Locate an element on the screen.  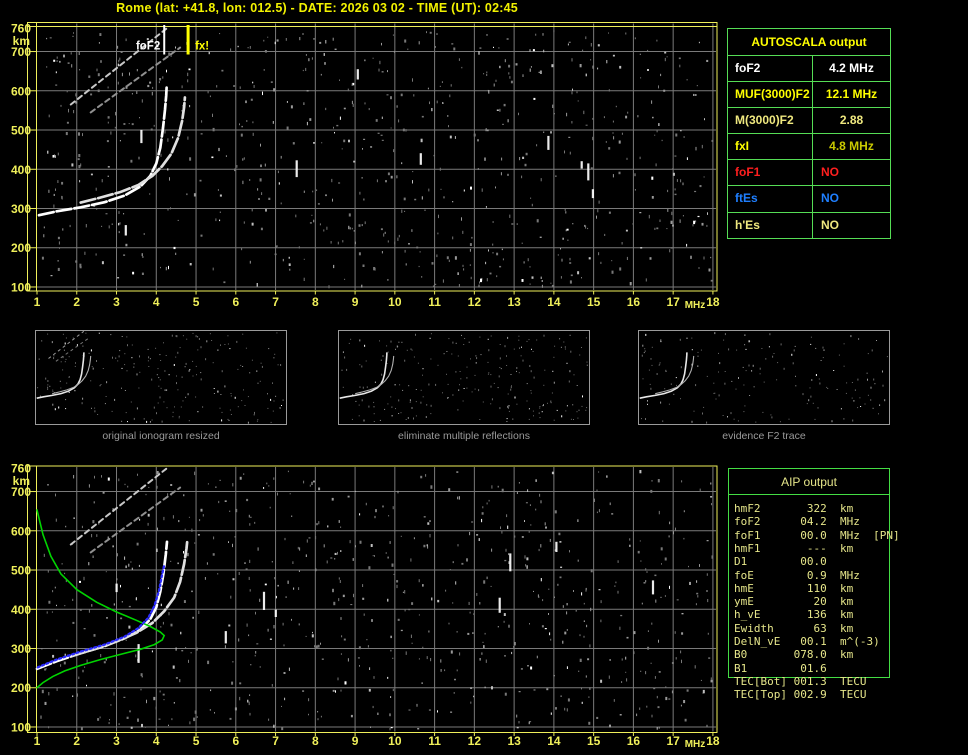
aip-row-B1: B1 01.6 is located at coordinates (787, 668).